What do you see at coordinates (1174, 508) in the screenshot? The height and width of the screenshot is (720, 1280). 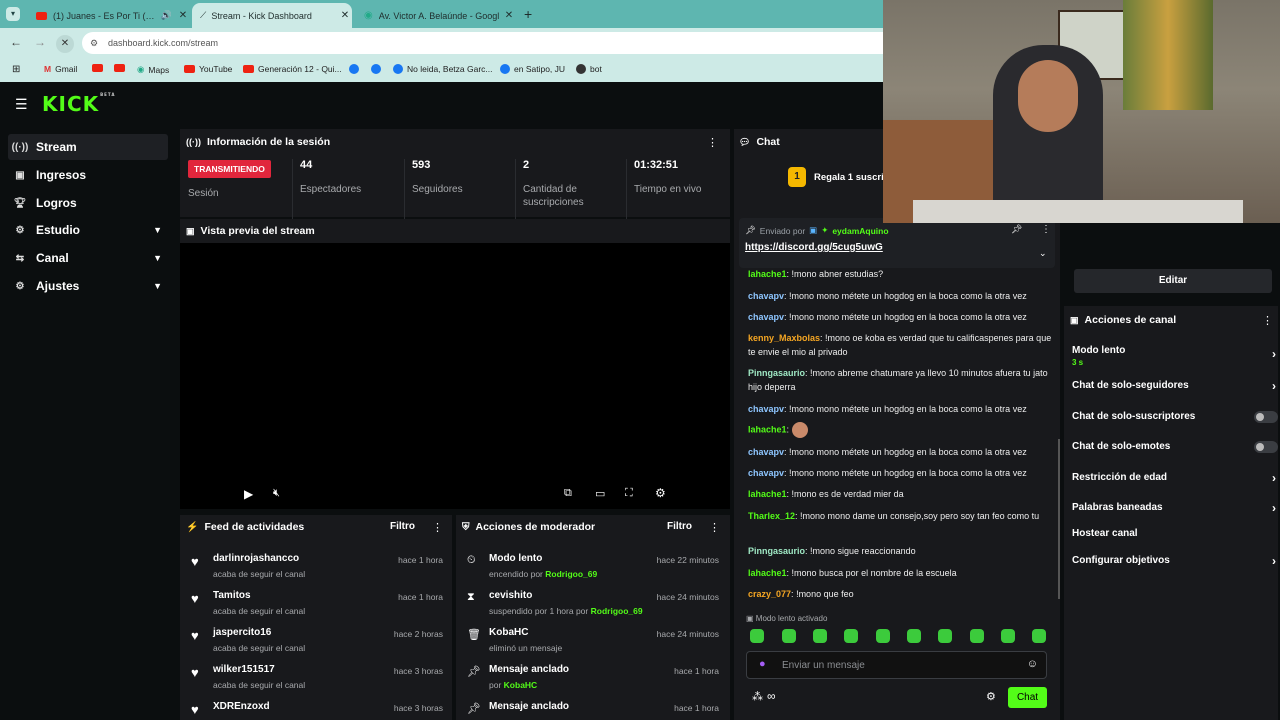 I see `action-banned-words: Palabras baneadas ›` at bounding box center [1174, 508].